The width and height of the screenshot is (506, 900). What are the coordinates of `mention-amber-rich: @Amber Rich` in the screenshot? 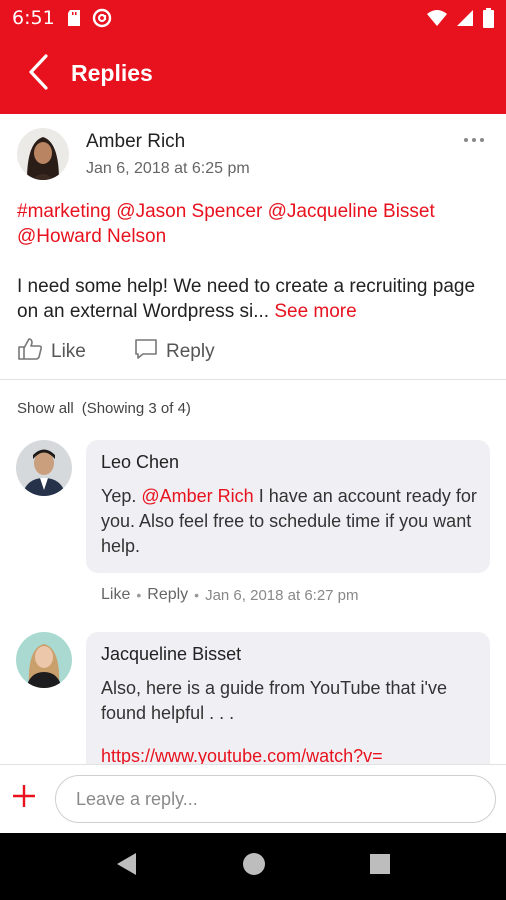 It's located at (197, 496).